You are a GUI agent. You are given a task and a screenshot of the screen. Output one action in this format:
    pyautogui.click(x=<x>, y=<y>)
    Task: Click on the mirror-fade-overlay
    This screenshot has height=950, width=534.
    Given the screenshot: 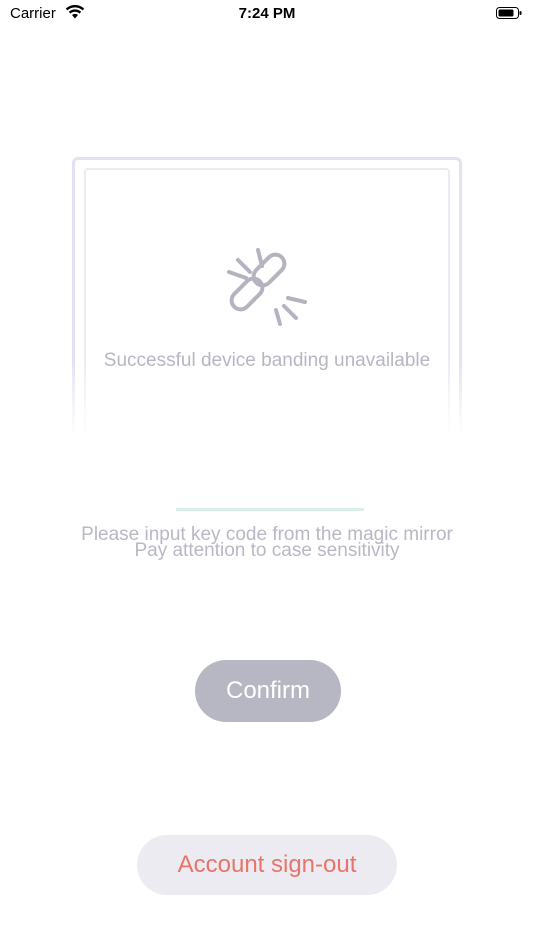 What is the action you would take?
    pyautogui.click(x=267, y=400)
    